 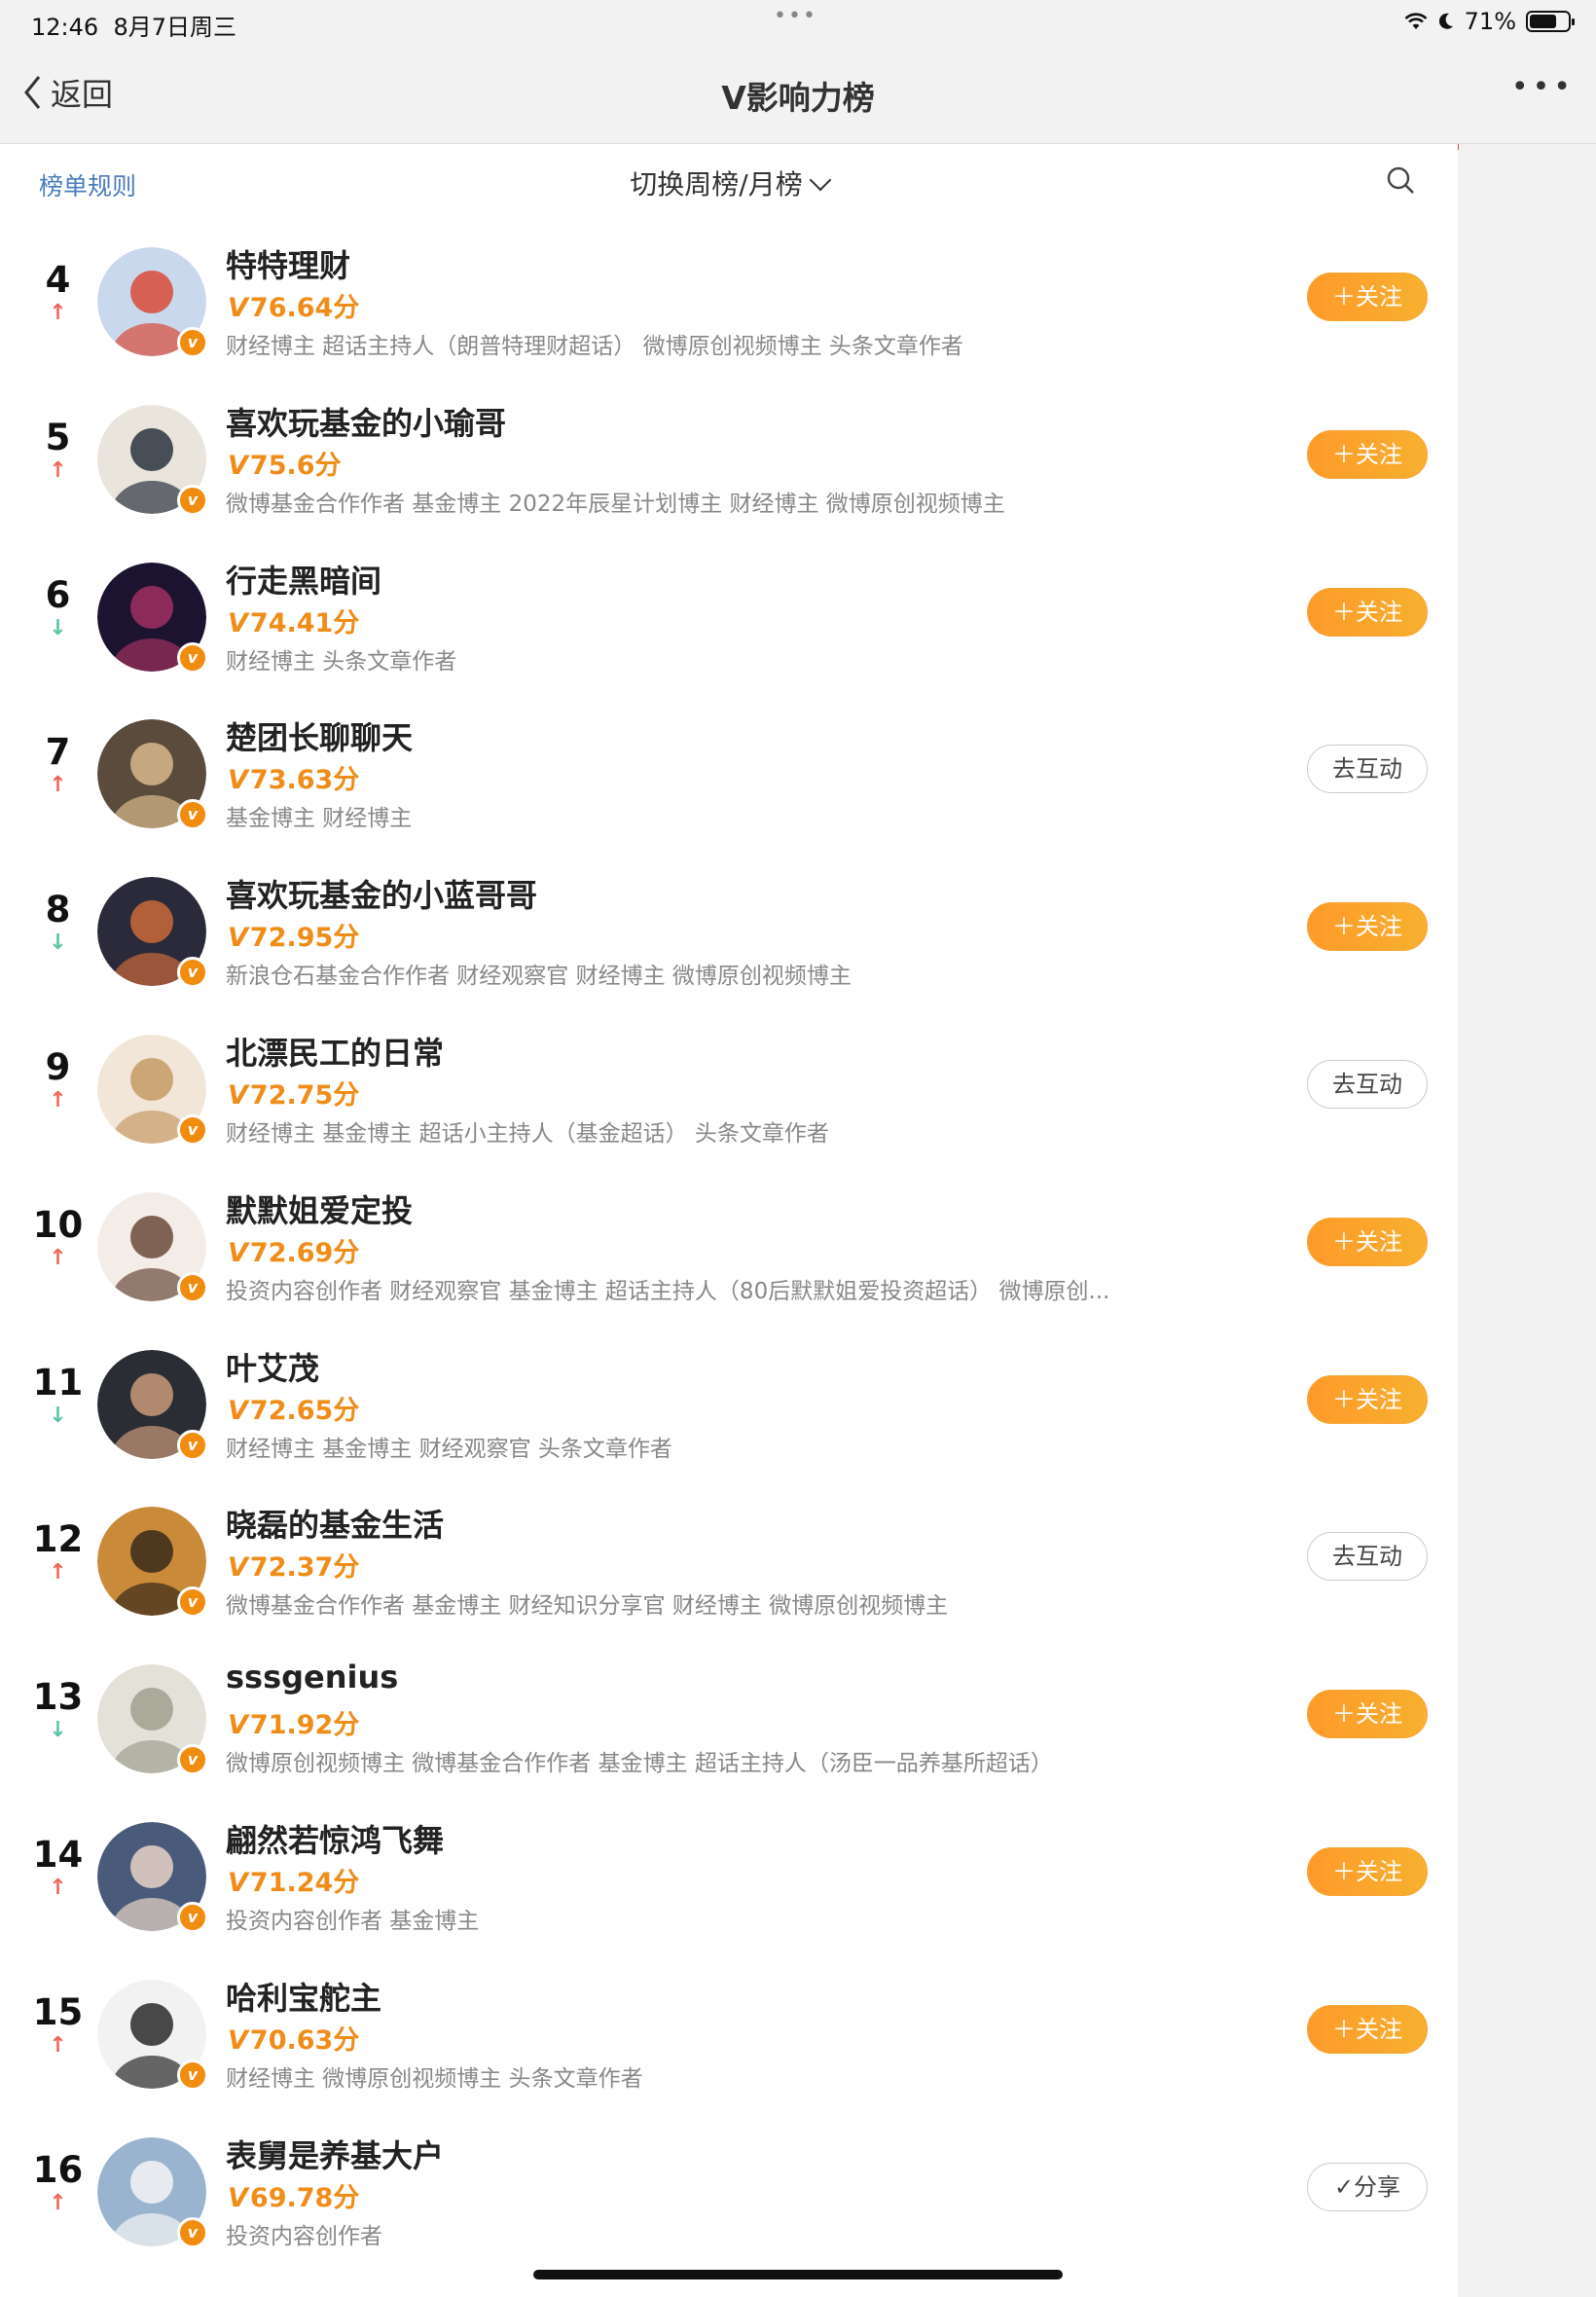 What do you see at coordinates (335, 1838) in the screenshot?
I see `user-name: 翩然若惊鸿飞舞` at bounding box center [335, 1838].